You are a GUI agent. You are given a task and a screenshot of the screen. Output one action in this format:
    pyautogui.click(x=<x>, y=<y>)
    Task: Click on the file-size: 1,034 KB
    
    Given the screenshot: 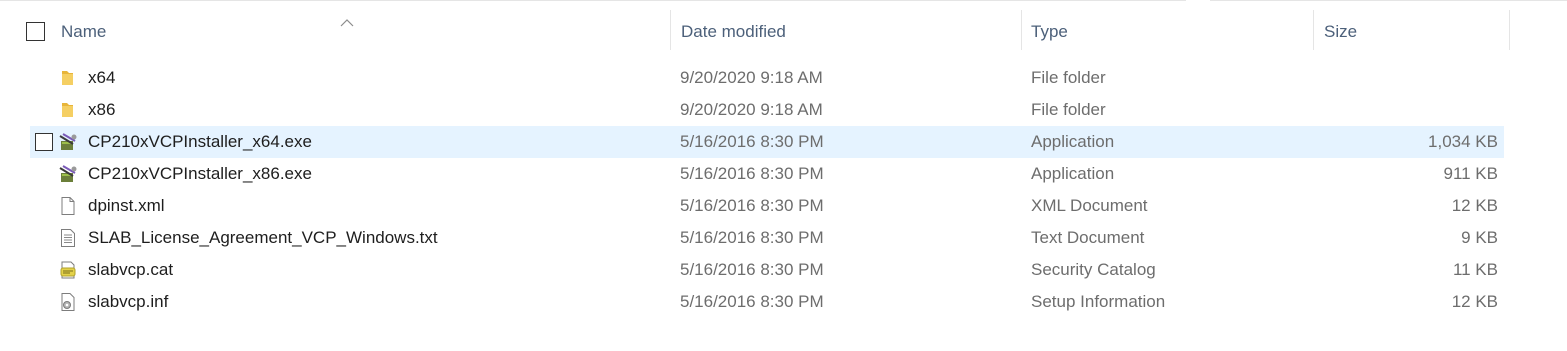 What is the action you would take?
    pyautogui.click(x=1463, y=141)
    